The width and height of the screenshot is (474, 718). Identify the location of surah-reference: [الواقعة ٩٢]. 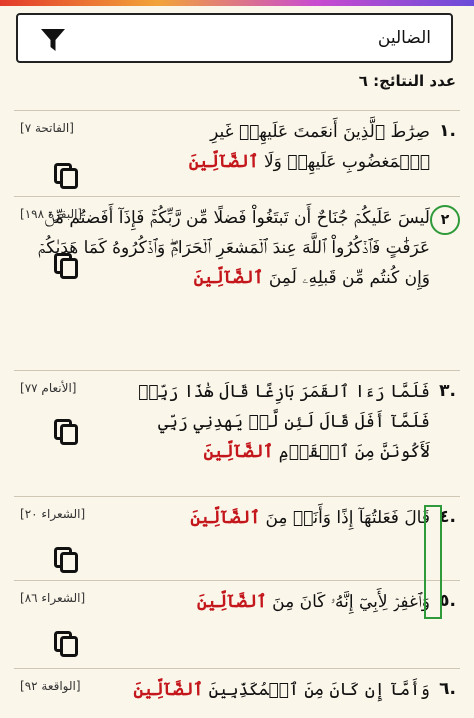
(50, 686).